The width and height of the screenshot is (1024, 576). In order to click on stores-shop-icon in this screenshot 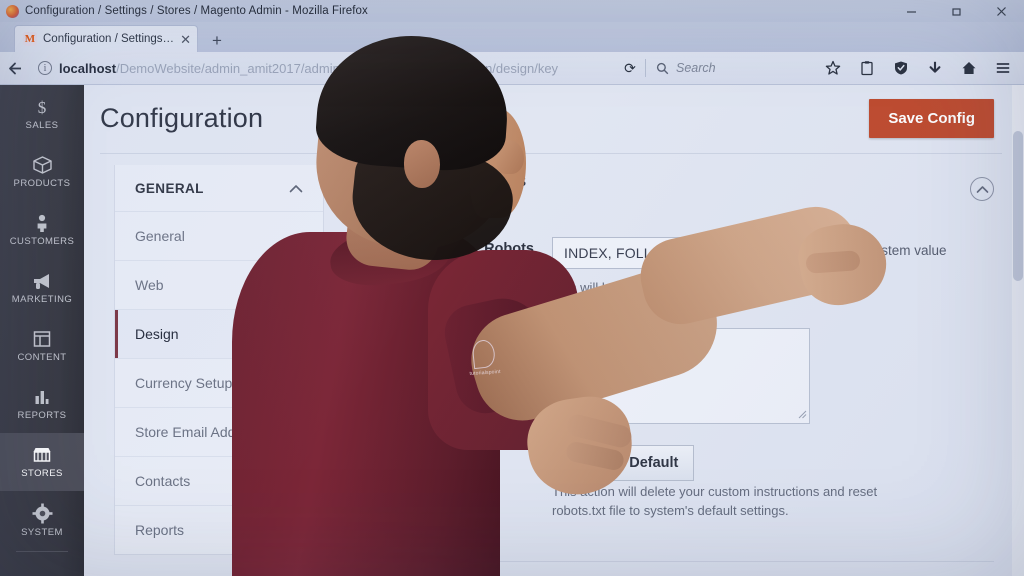, I will do `click(42, 455)`.